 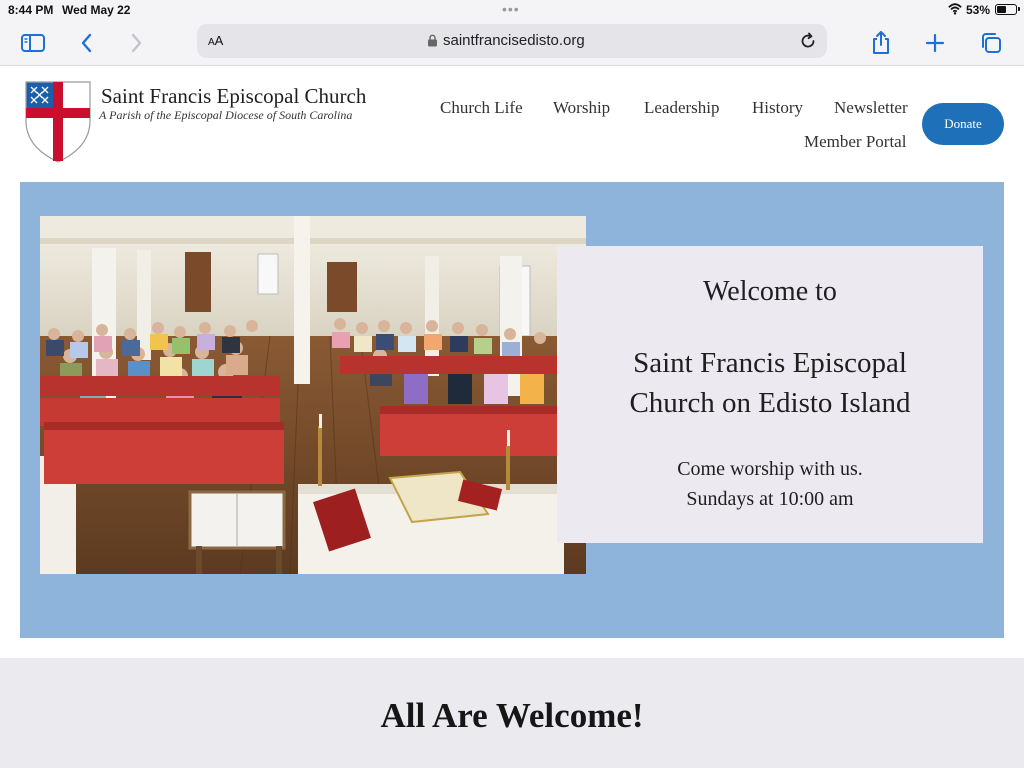 What do you see at coordinates (1001, 9) in the screenshot?
I see `battery-fill` at bounding box center [1001, 9].